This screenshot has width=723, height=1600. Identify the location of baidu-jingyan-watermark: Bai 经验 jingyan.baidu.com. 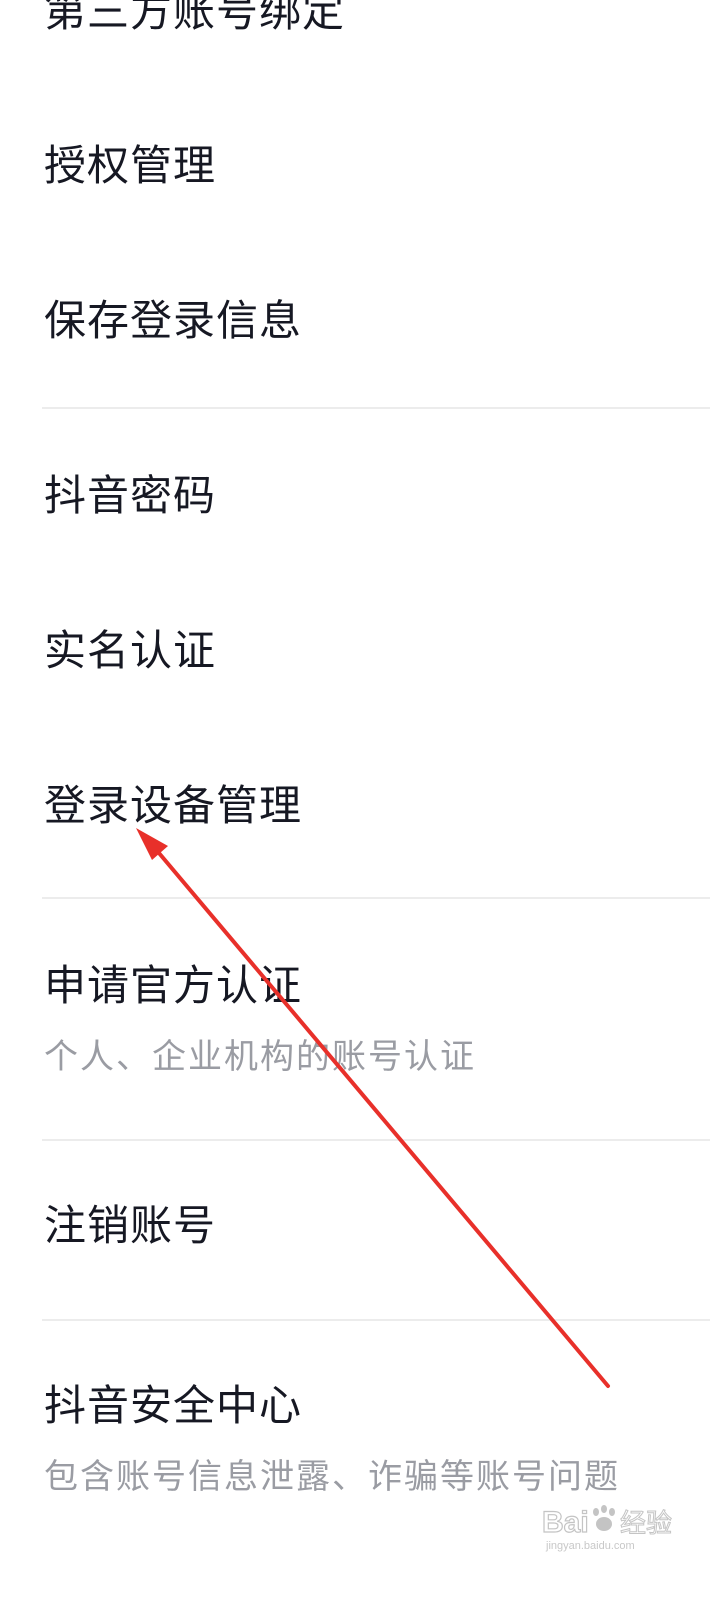
(623, 1538).